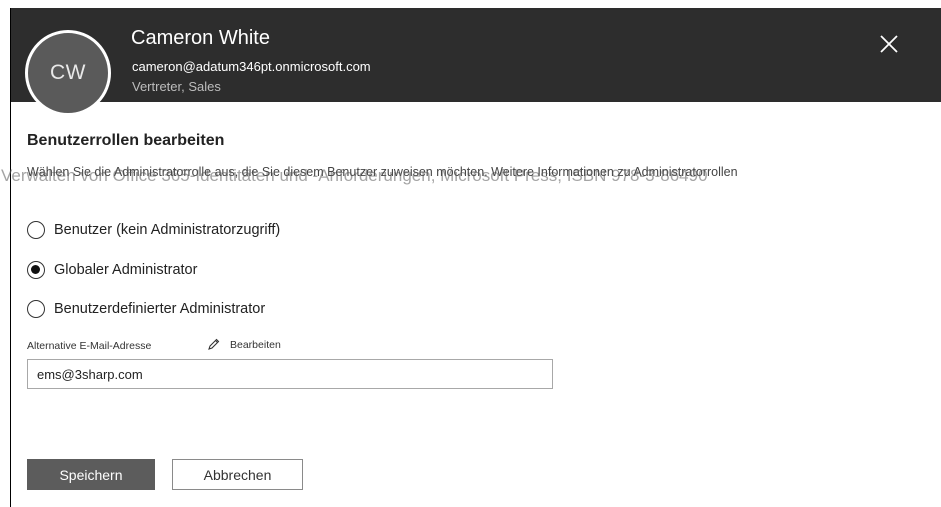 The image size is (941, 507). Describe the element at coordinates (200, 38) in the screenshot. I see `user-name: Cameron White` at that location.